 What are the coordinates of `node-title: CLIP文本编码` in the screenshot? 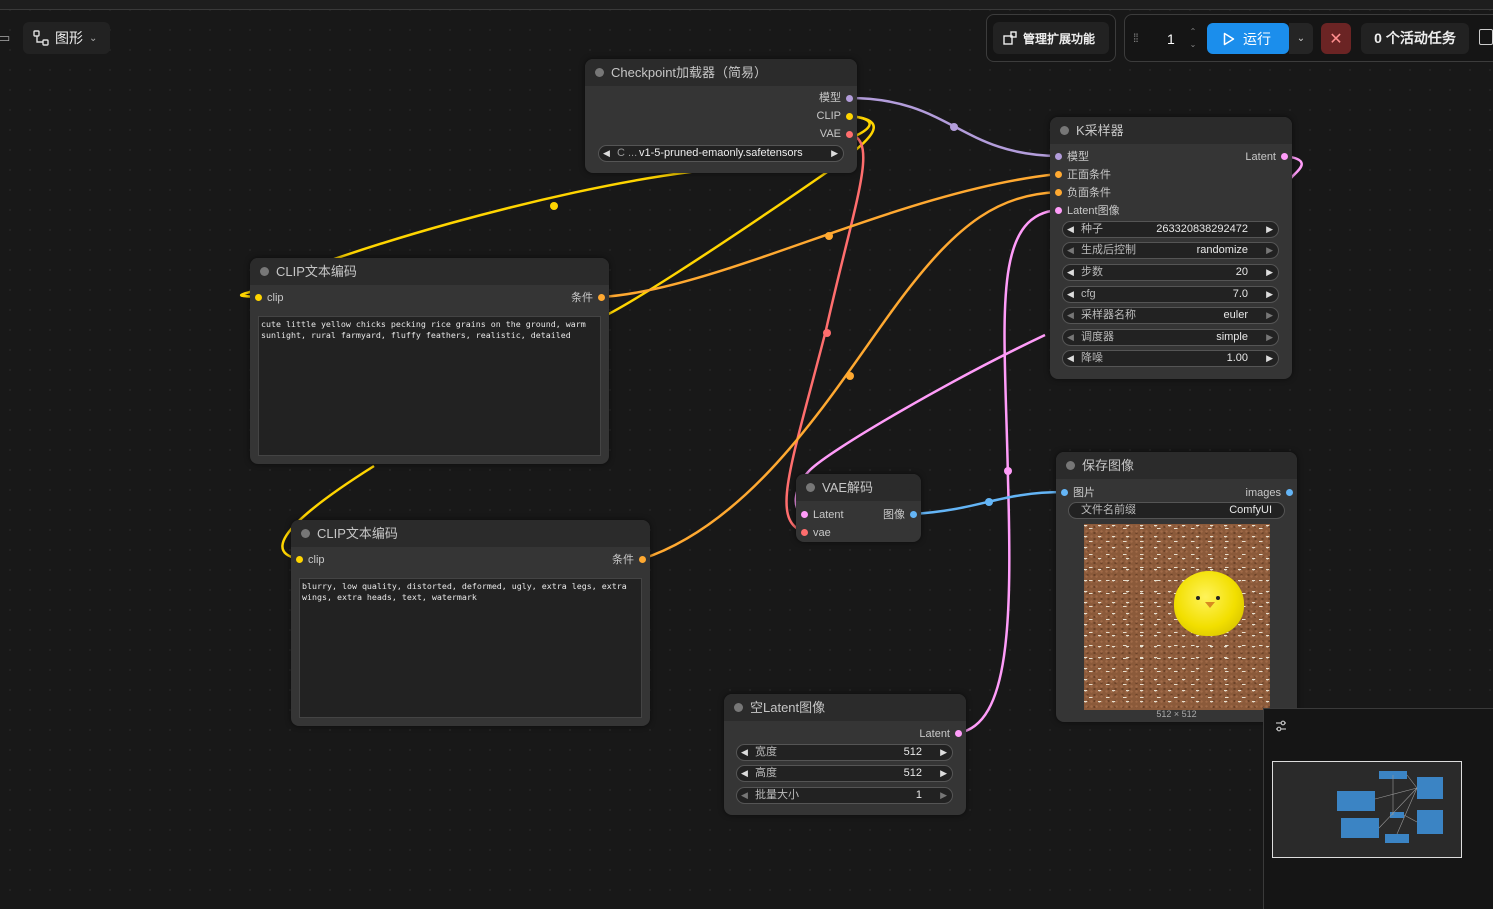 It's located at (470, 533).